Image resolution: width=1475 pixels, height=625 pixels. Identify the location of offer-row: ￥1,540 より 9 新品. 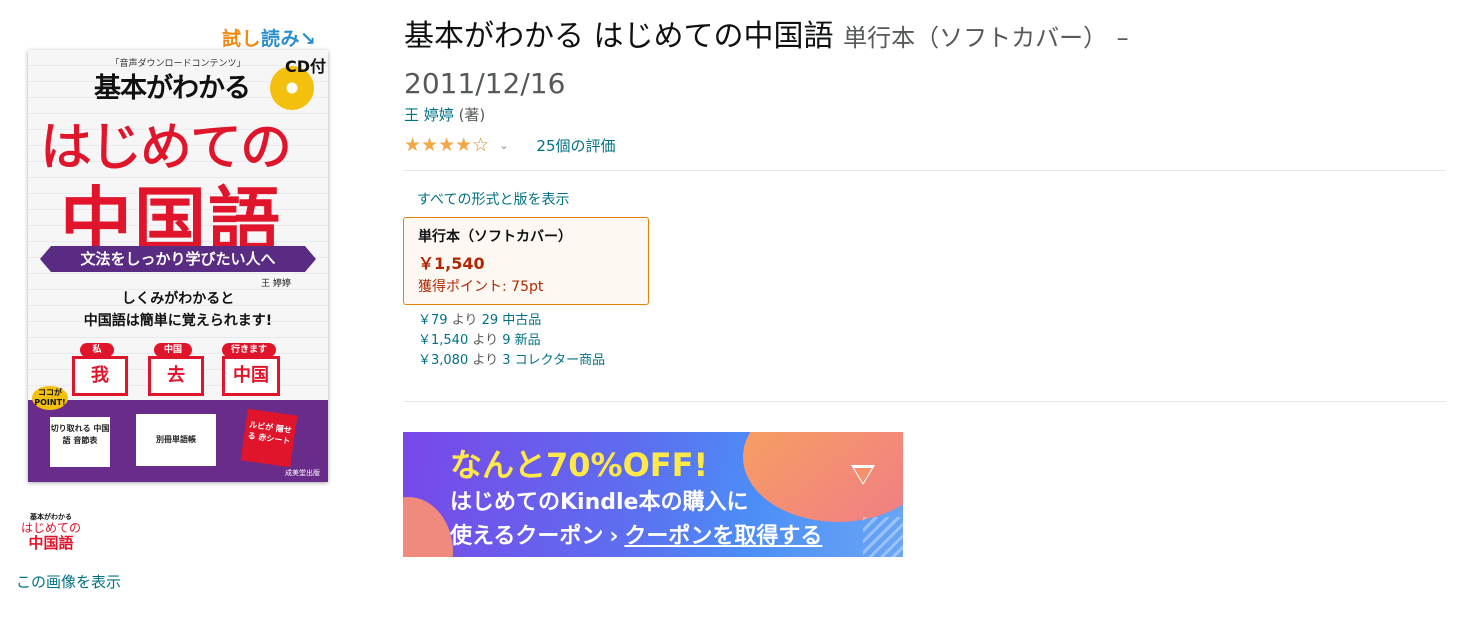
(511, 341).